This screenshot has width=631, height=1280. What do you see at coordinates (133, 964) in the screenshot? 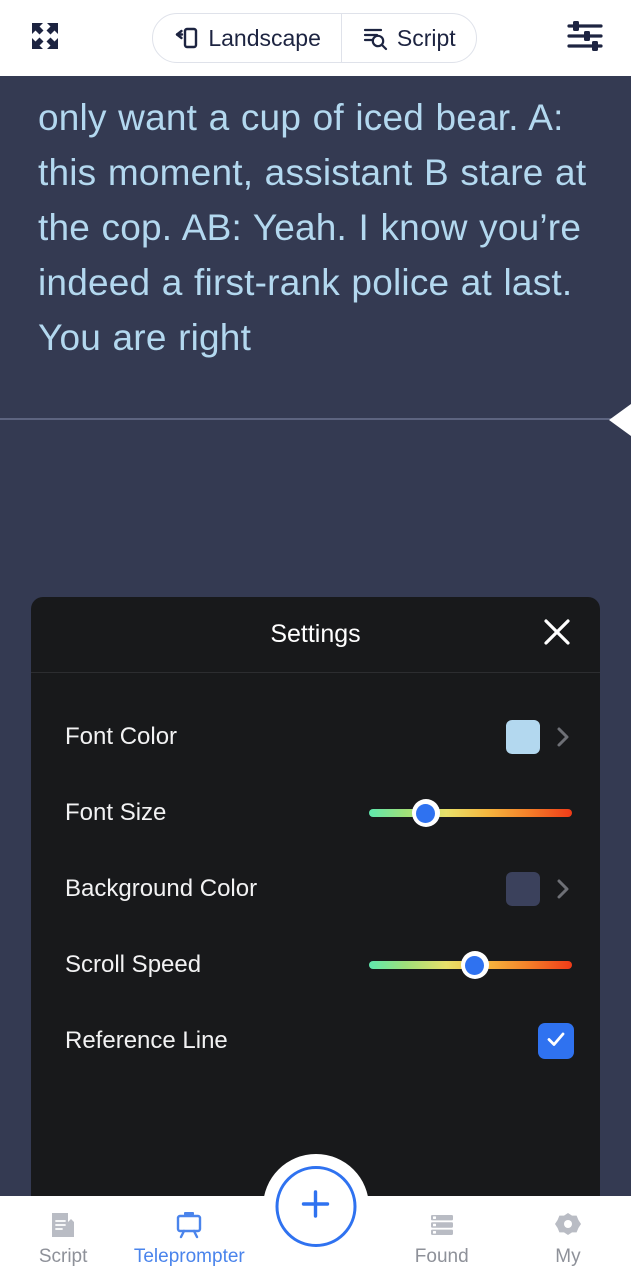
I see `setting-label: Scroll Speed` at bounding box center [133, 964].